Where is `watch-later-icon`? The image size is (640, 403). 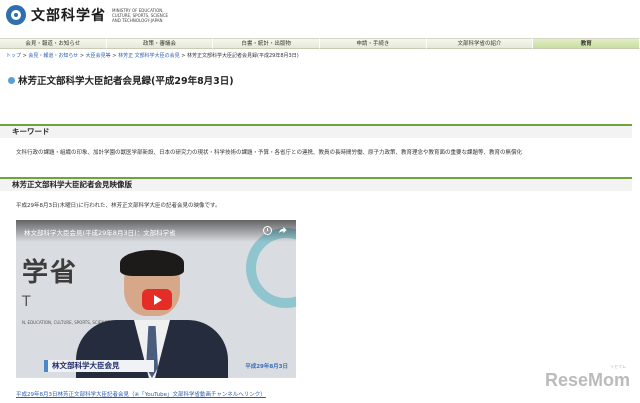
watch-later-icon is located at coordinates (267, 230).